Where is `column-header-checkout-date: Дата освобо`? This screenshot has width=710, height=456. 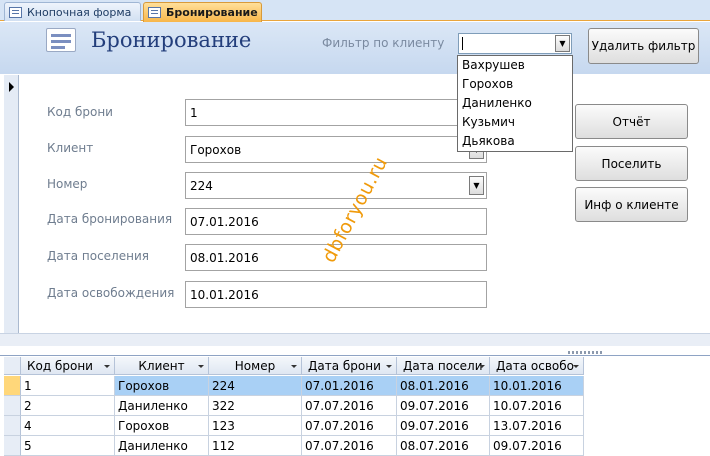
column-header-checkout-date: Дата освобо is located at coordinates (537, 366).